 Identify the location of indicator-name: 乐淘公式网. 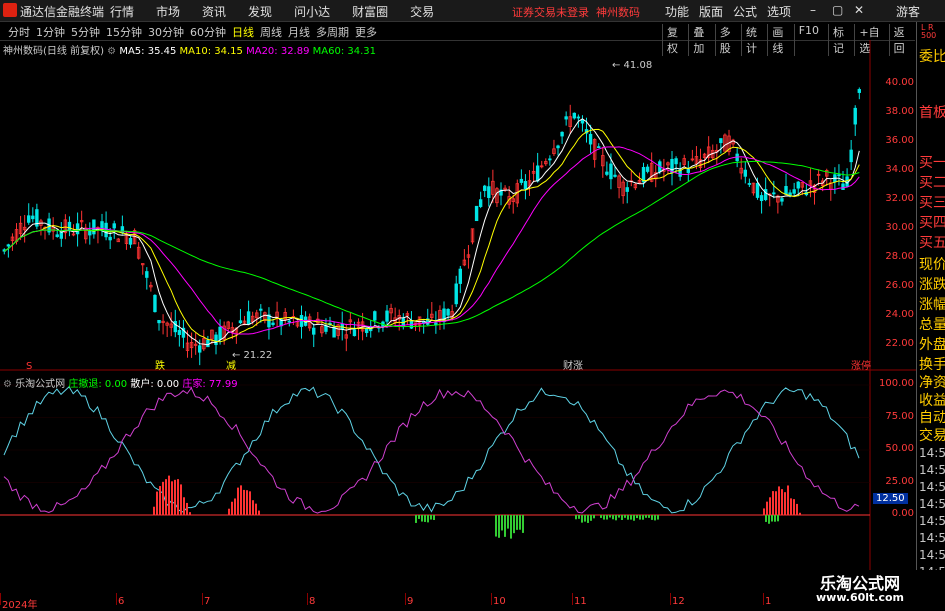
(40, 384).